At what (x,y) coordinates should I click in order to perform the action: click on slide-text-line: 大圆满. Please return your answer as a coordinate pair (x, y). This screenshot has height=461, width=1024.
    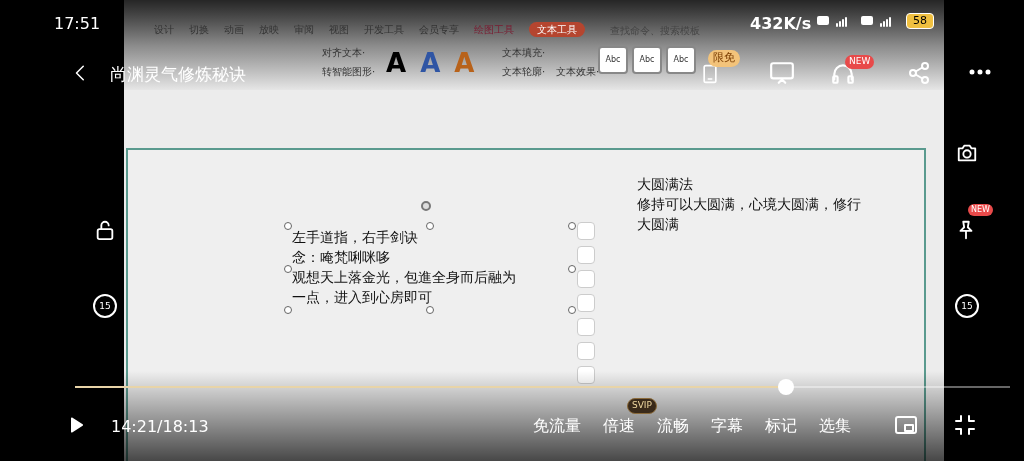
    Looking at the image, I should click on (658, 224).